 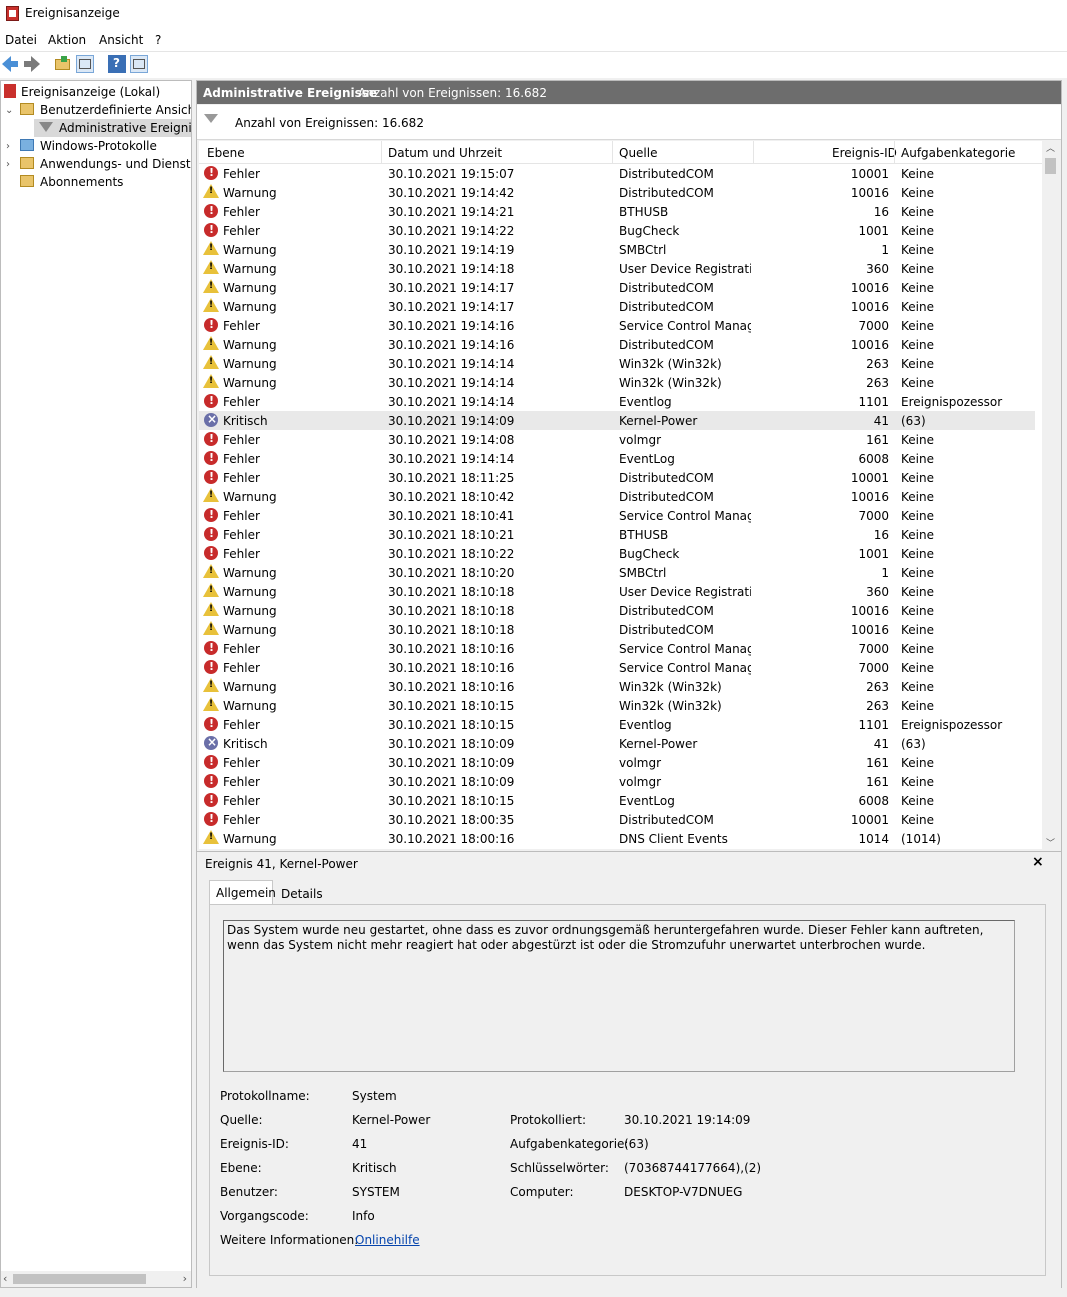 I want to click on back-arrow-icon, so click(x=11, y=64).